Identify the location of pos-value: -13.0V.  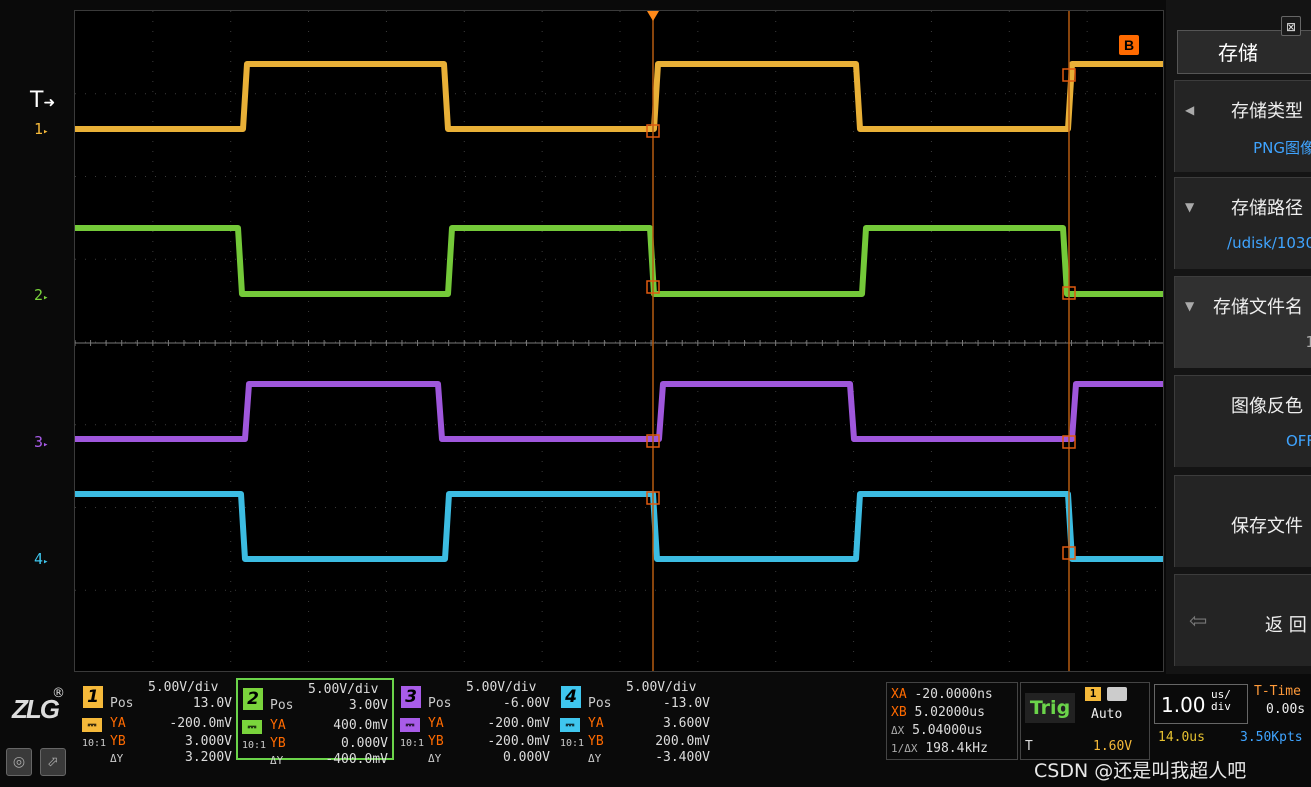
(686, 703).